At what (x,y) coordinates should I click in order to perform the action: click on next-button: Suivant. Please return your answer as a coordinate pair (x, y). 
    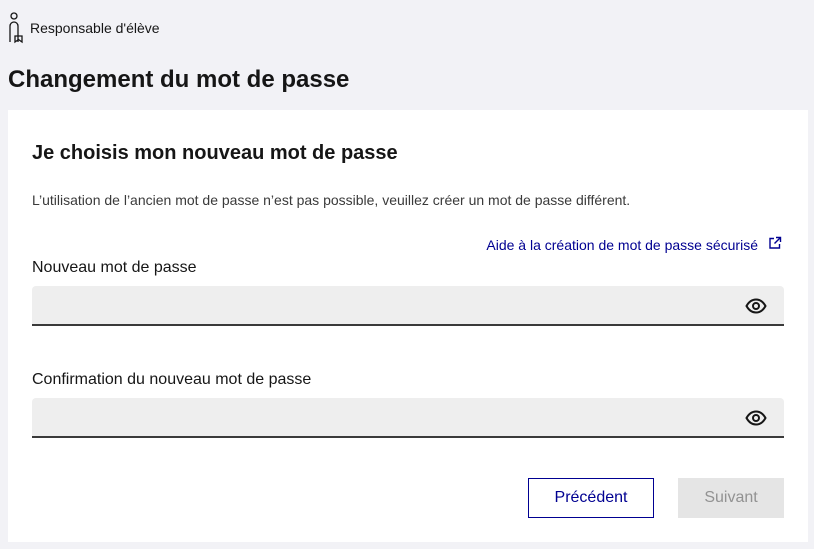
    Looking at the image, I should click on (731, 498).